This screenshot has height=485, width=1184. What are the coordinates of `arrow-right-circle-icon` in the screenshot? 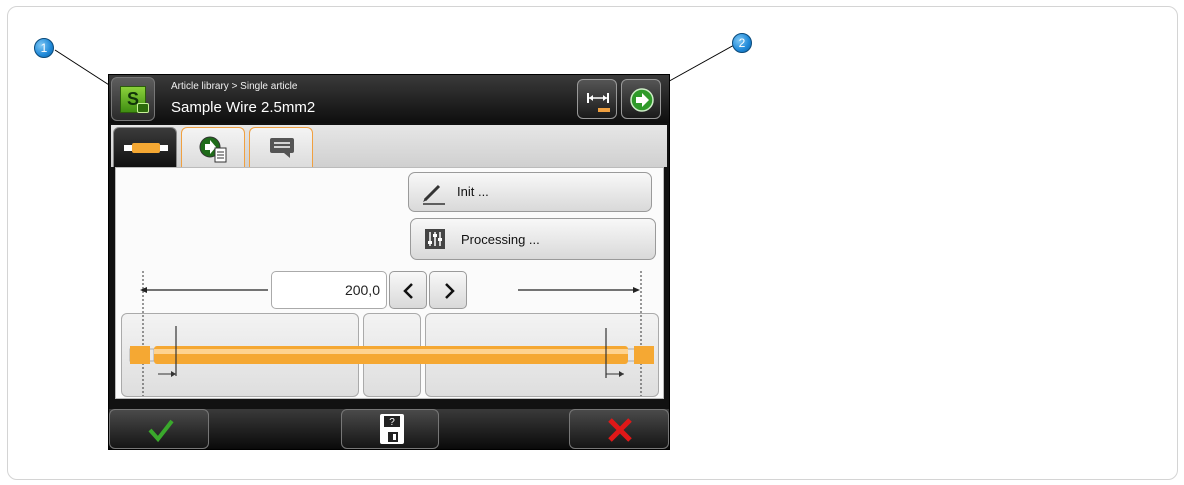 It's located at (642, 100).